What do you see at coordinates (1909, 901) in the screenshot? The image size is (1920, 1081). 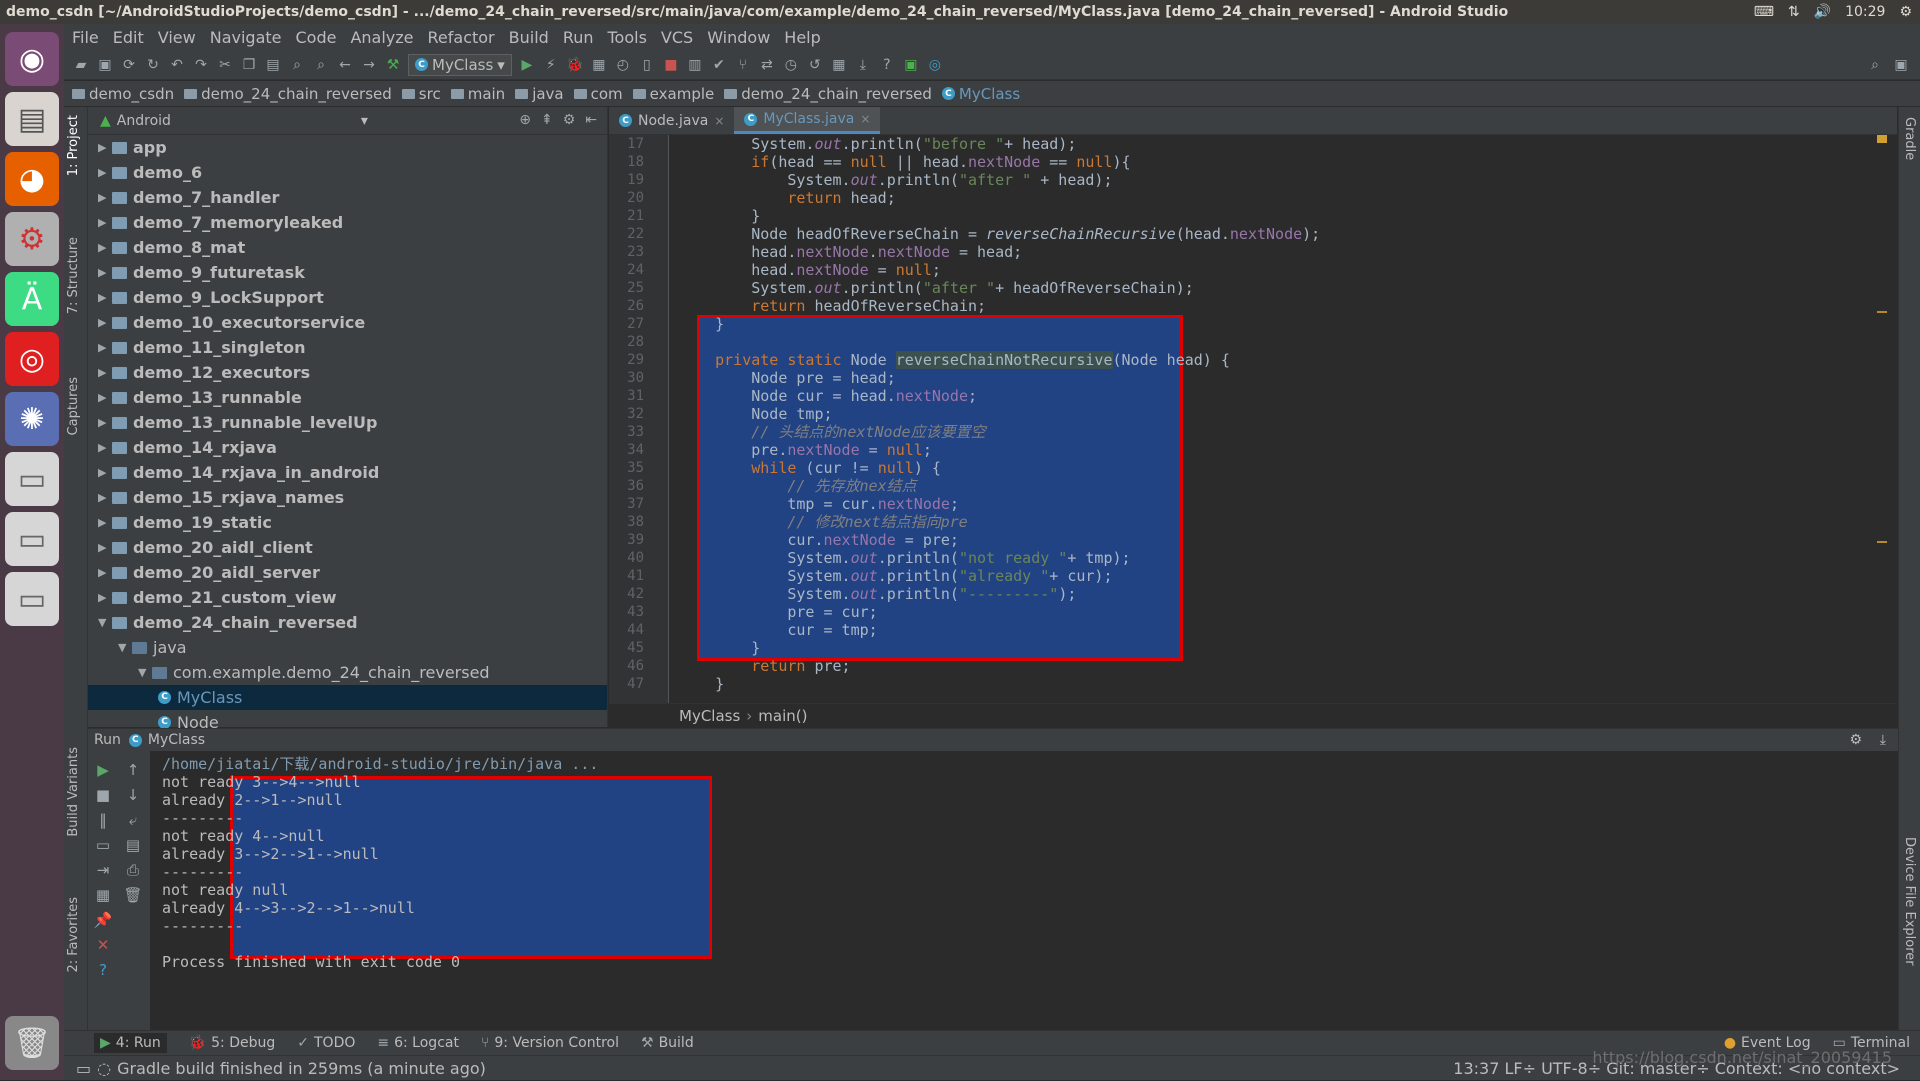 I see `tab-device-file-explorer: Device File Explorer` at bounding box center [1909, 901].